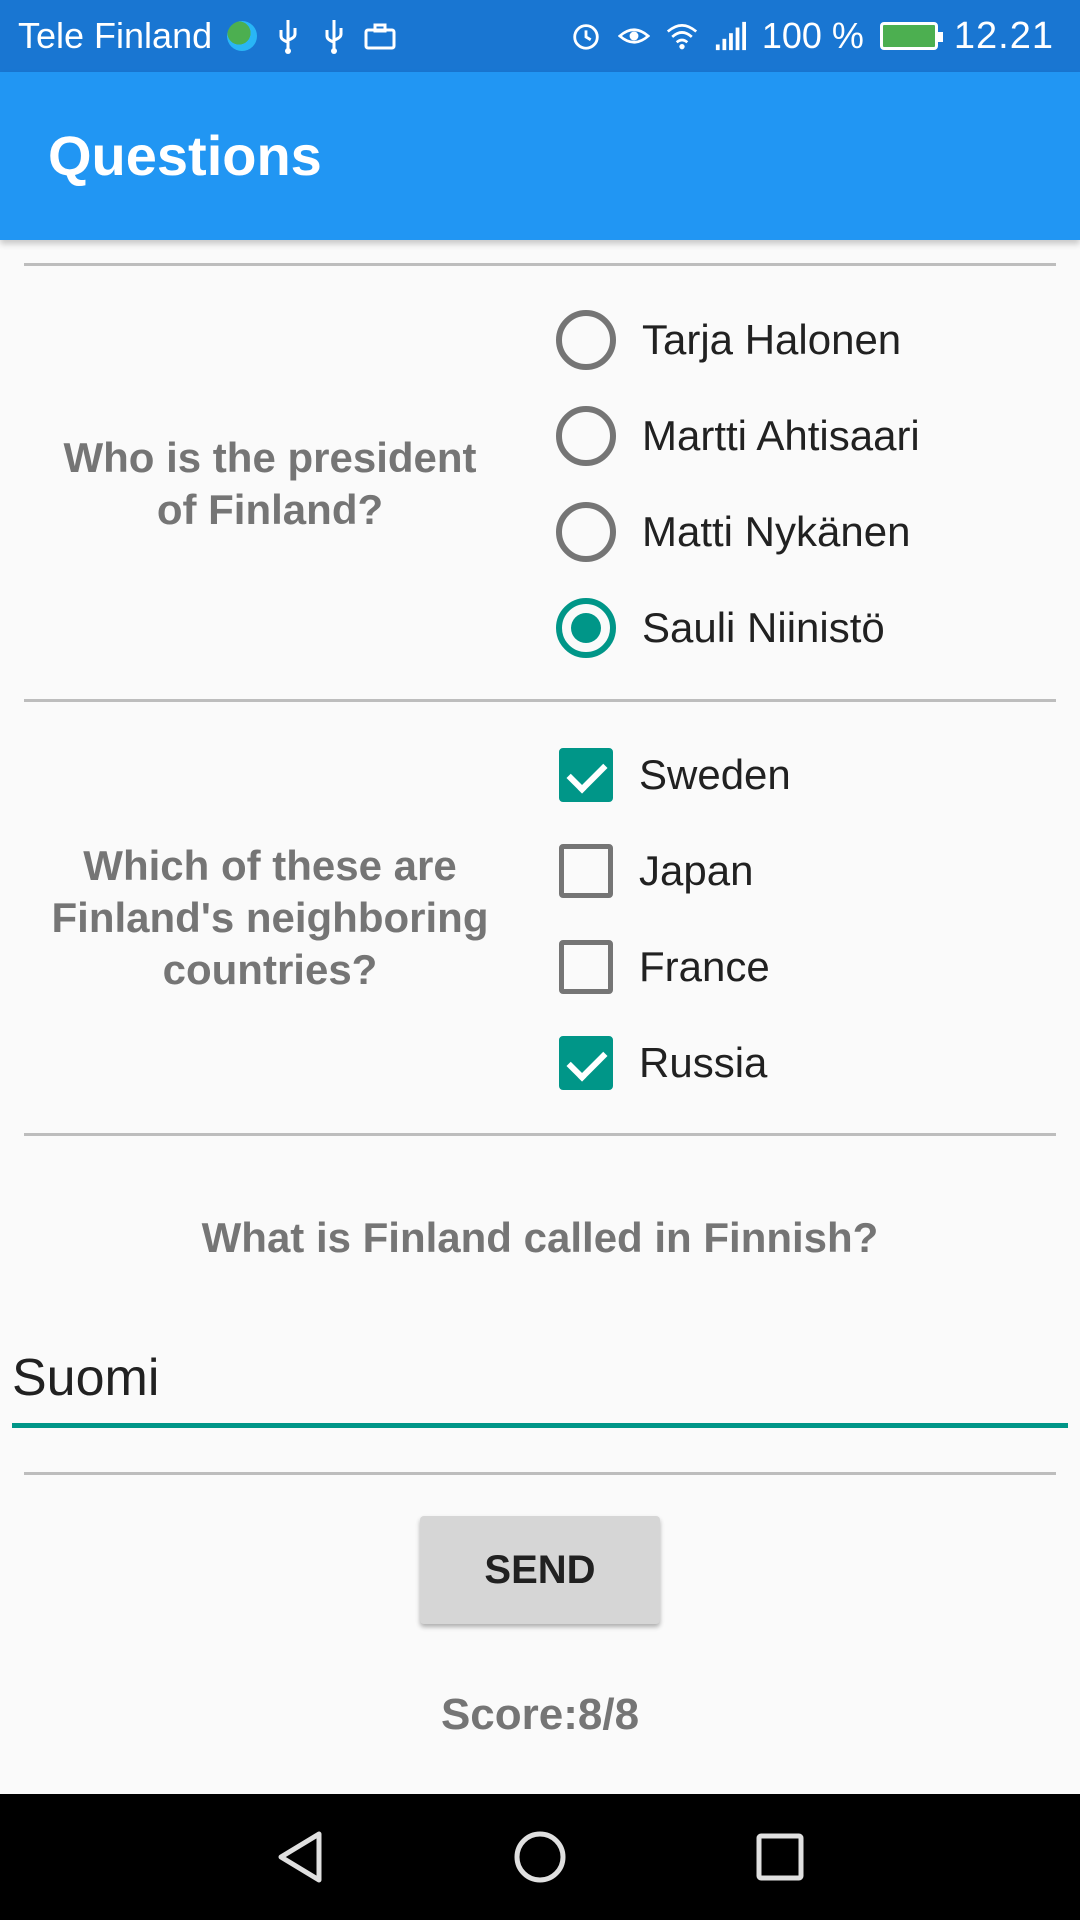 This screenshot has width=1080, height=1920. I want to click on question-3-text: What is Finland called in Finnish?, so click(540, 1237).